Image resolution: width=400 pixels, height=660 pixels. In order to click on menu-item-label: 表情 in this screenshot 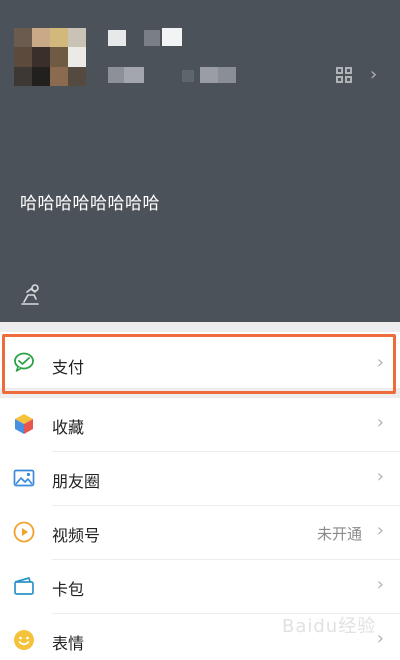, I will do `click(68, 643)`.